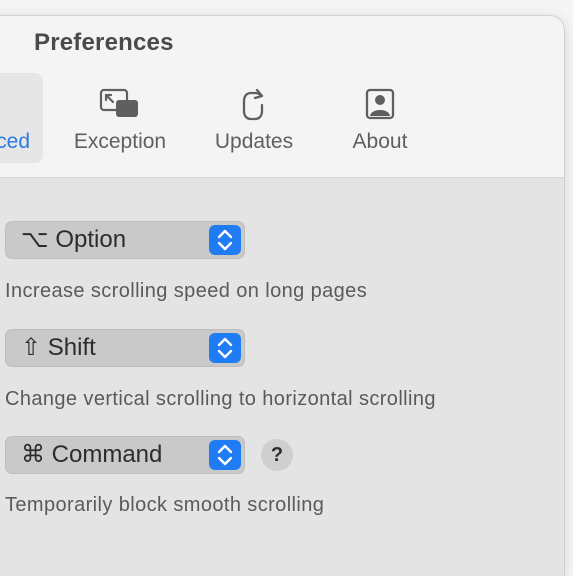  I want to click on command-modifier-popup: ⌘ Command, so click(125, 455).